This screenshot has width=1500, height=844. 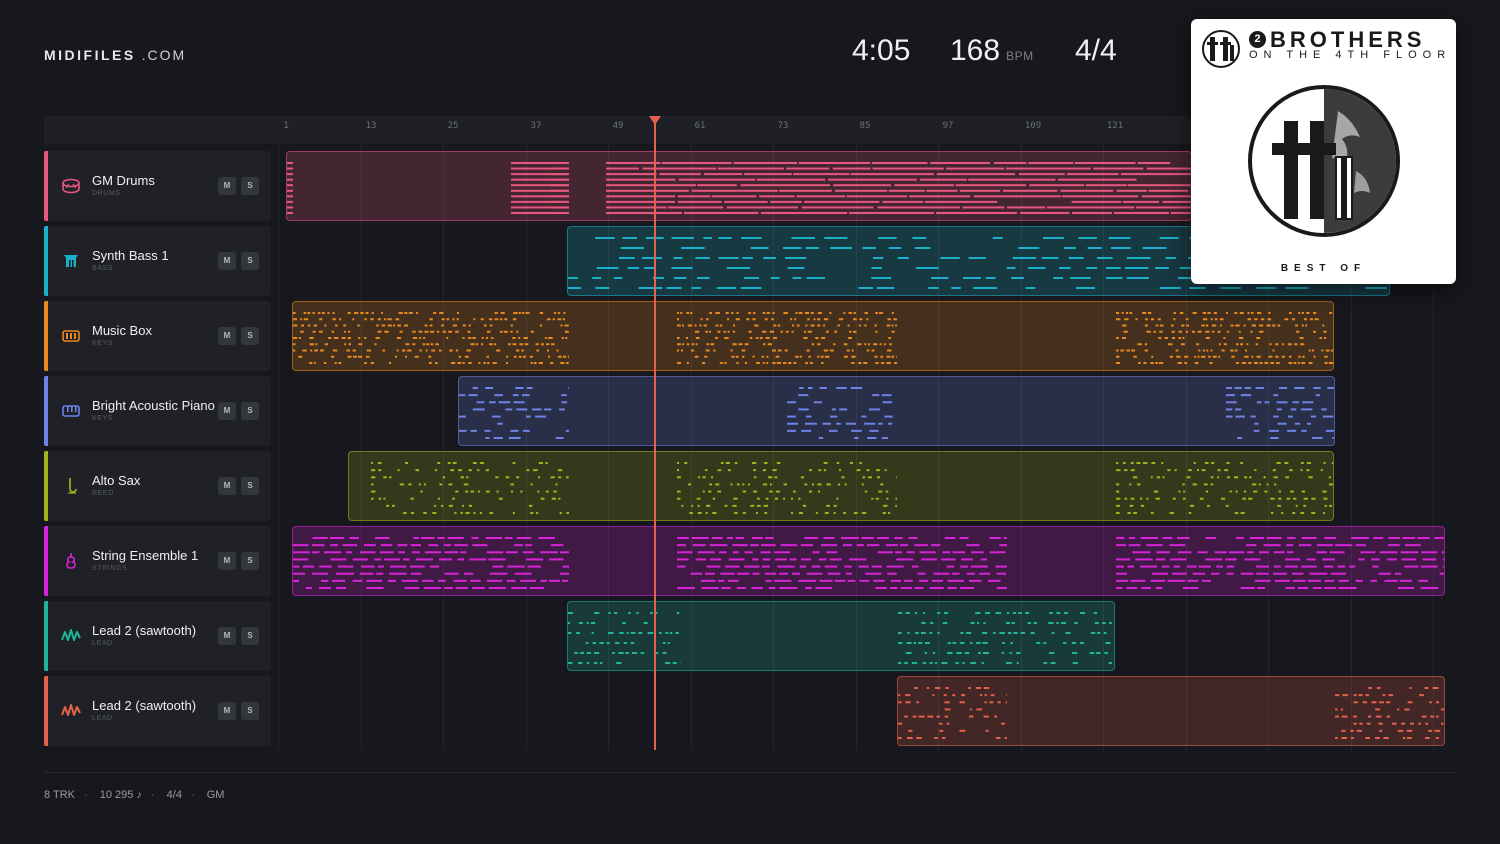 I want to click on playhead-handle, so click(x=655, y=120).